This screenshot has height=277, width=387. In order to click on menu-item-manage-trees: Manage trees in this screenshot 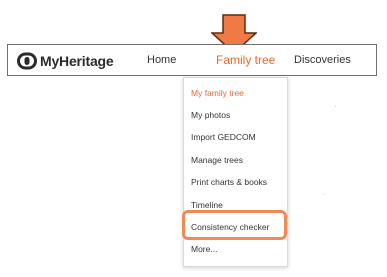, I will do `click(217, 160)`.